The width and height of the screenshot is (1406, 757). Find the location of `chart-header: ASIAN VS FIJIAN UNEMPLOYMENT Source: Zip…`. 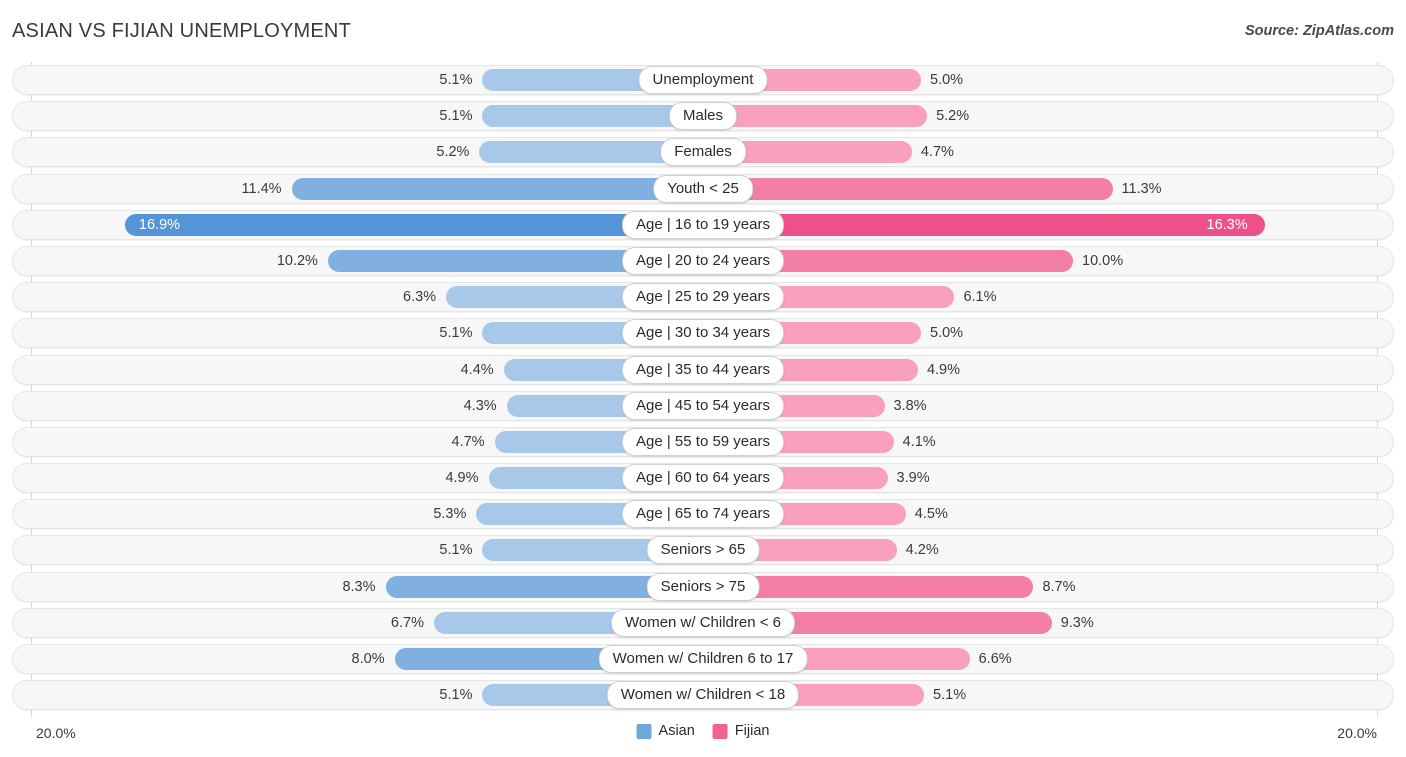

chart-header: ASIAN VS FIJIAN UNEMPLOYMENT Source: Zip… is located at coordinates (703, 31).